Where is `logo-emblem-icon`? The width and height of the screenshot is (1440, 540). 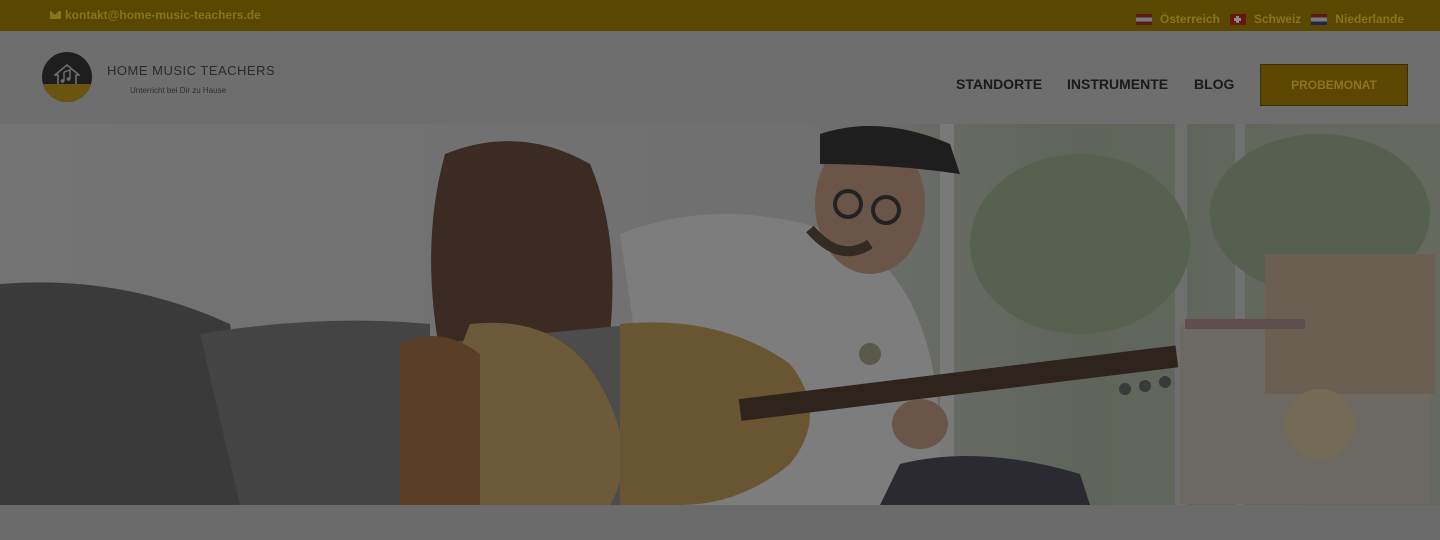
logo-emblem-icon is located at coordinates (67, 77).